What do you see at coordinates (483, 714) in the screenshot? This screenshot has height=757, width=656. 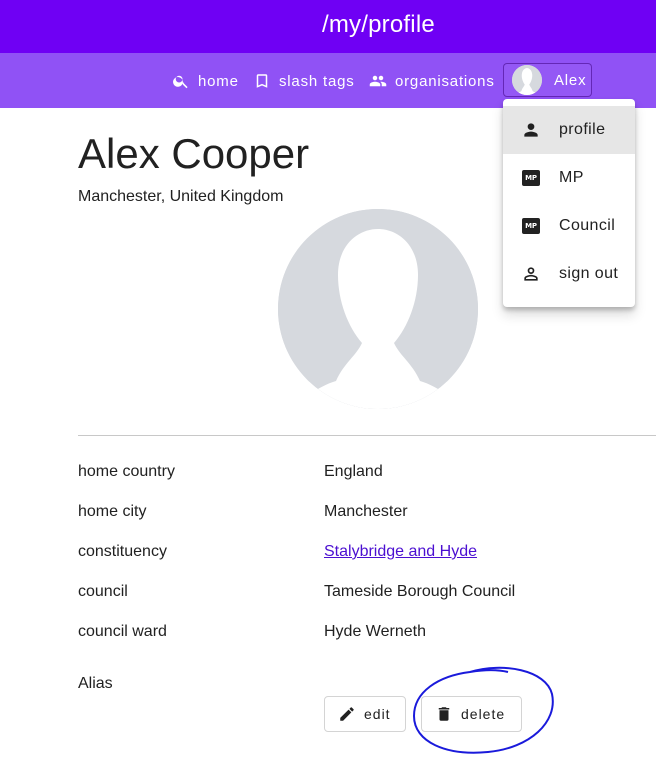 I see `delete-label: delete` at bounding box center [483, 714].